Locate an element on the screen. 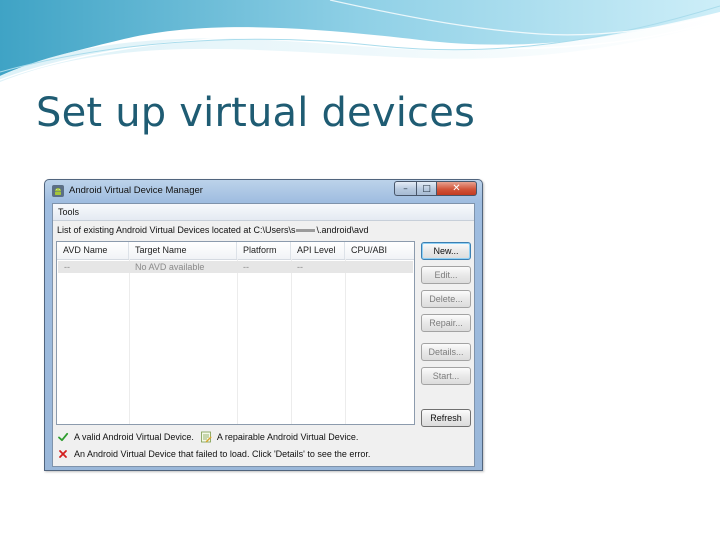 The image size is (720, 540). close-button: ✕ is located at coordinates (457, 188).